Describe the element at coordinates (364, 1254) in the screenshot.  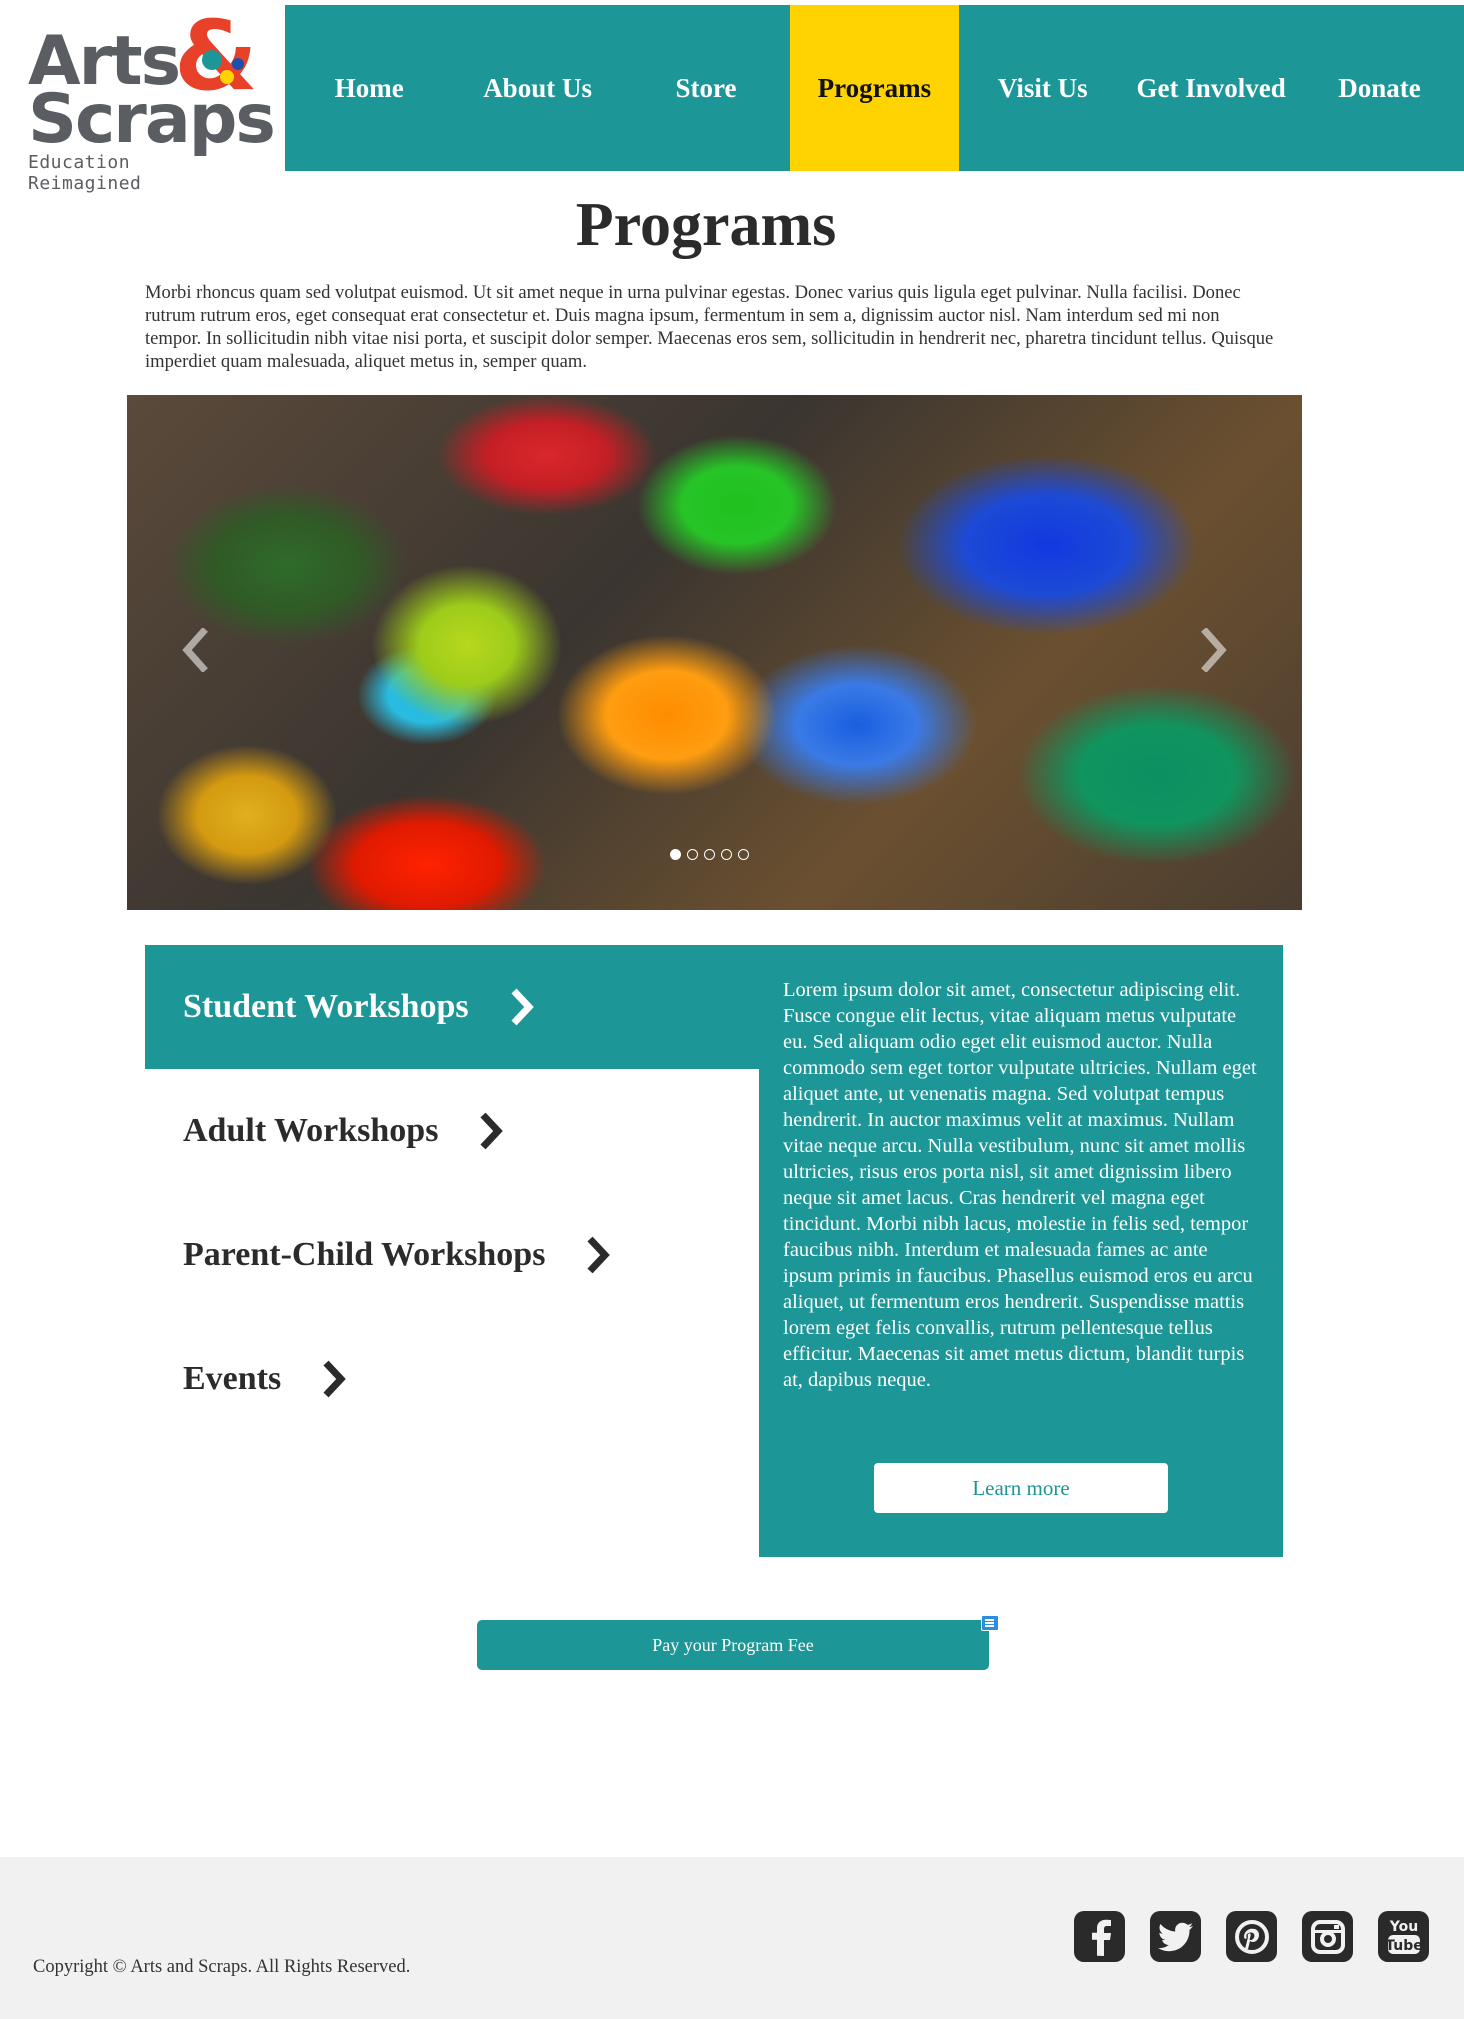
I see `program-item-label: Parent-Child Workshops` at that location.